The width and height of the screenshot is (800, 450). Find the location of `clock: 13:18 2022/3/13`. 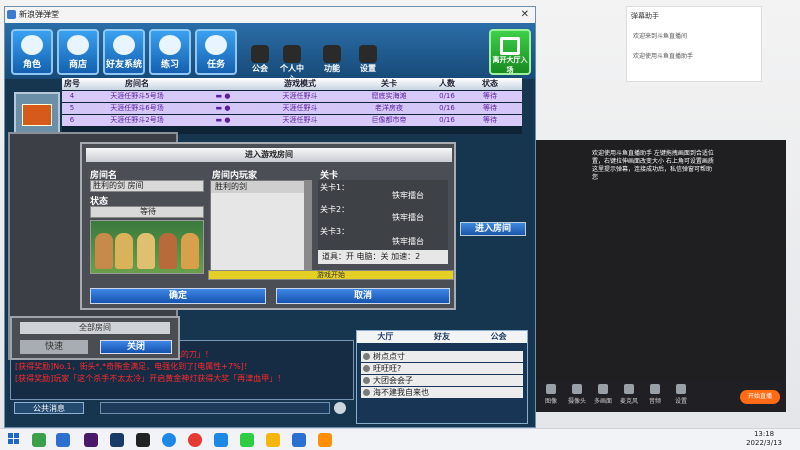

clock: 13:18 2022/3/13 is located at coordinates (764, 439).